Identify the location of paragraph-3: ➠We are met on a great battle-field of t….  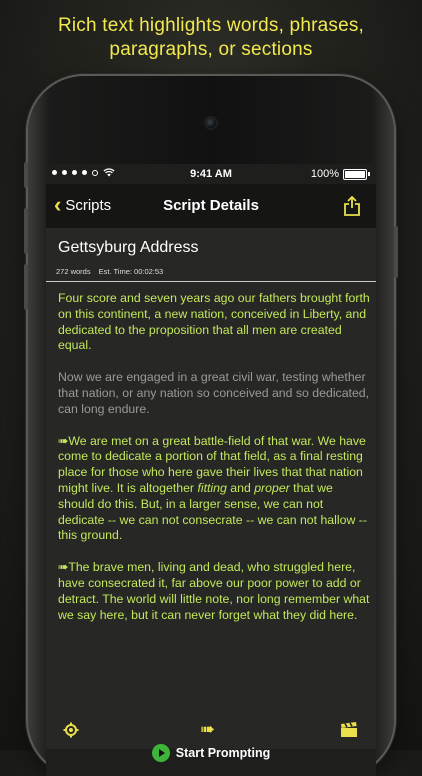
(212, 488).